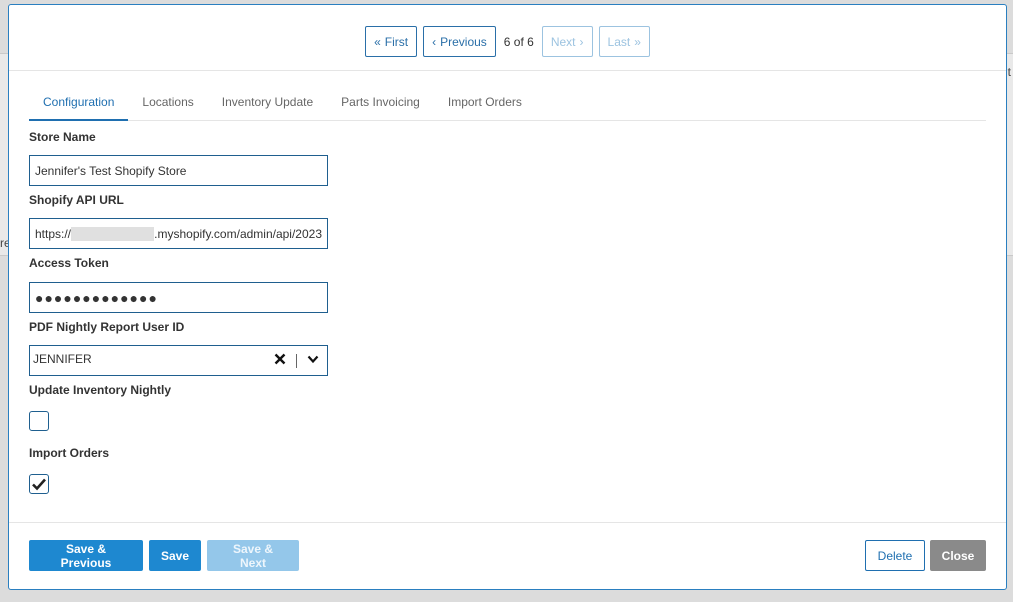 This screenshot has width=1013, height=602. Describe the element at coordinates (76, 200) in the screenshot. I see `api-url-label: Shopify API URL` at that location.